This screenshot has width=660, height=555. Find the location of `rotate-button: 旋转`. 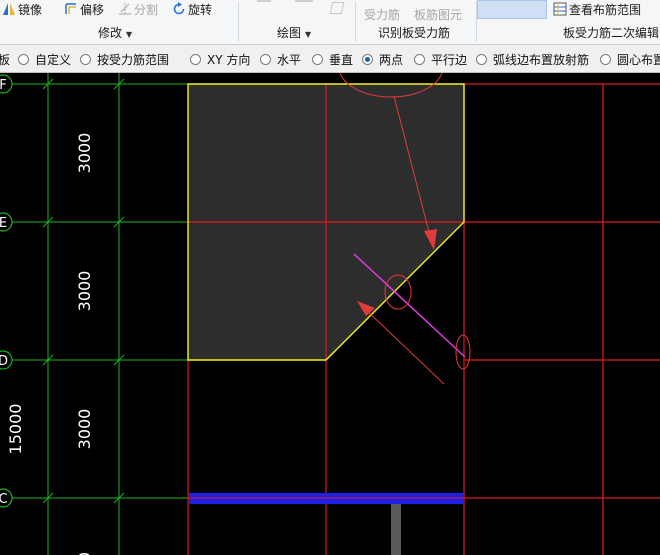

rotate-button: 旋转 is located at coordinates (192, 9).